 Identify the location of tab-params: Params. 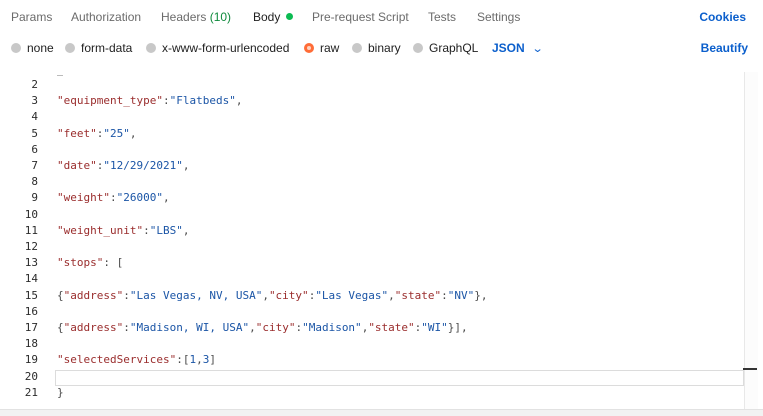
(31, 17).